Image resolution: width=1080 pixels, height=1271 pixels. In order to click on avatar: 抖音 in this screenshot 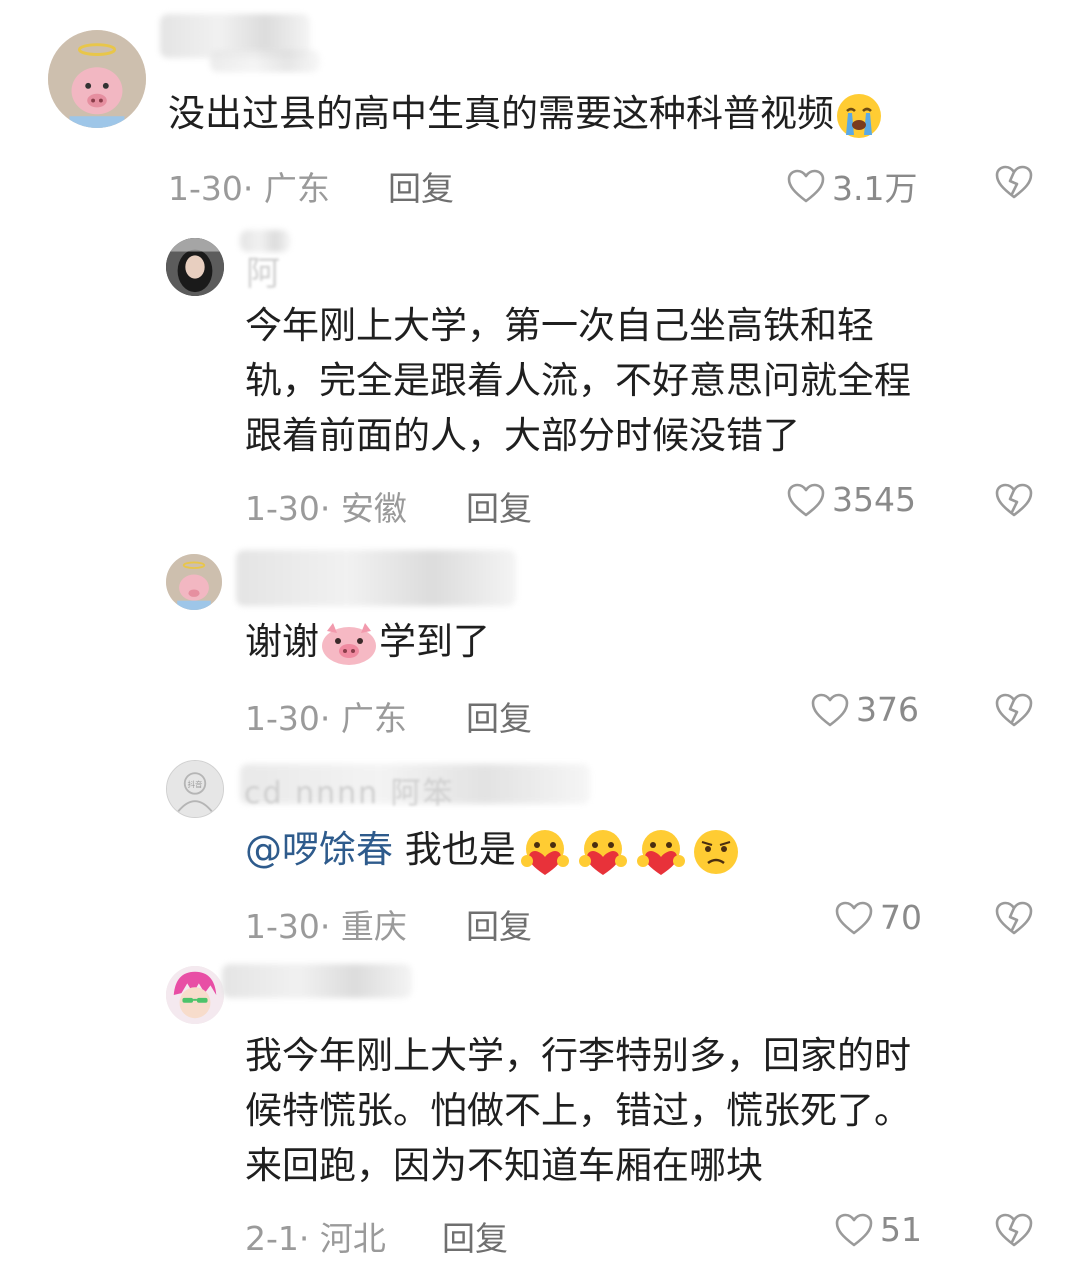, I will do `click(195, 789)`.